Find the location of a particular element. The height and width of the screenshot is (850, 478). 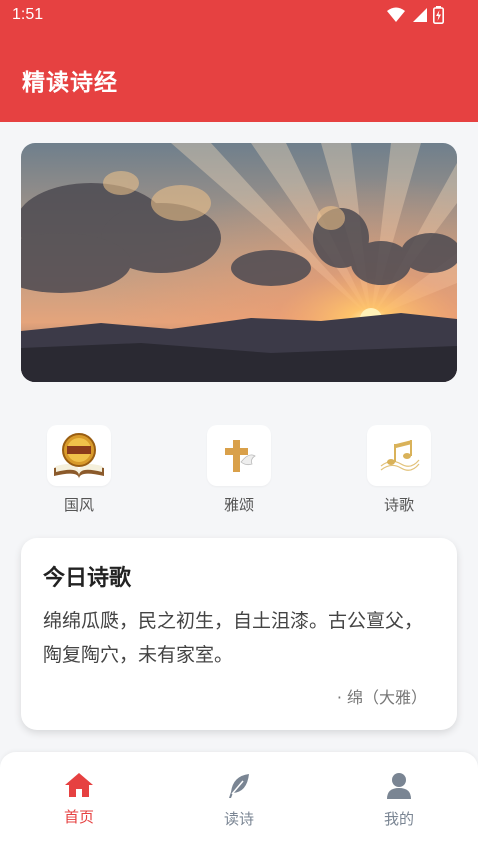

holy-bible-book-icon is located at coordinates (79, 455).